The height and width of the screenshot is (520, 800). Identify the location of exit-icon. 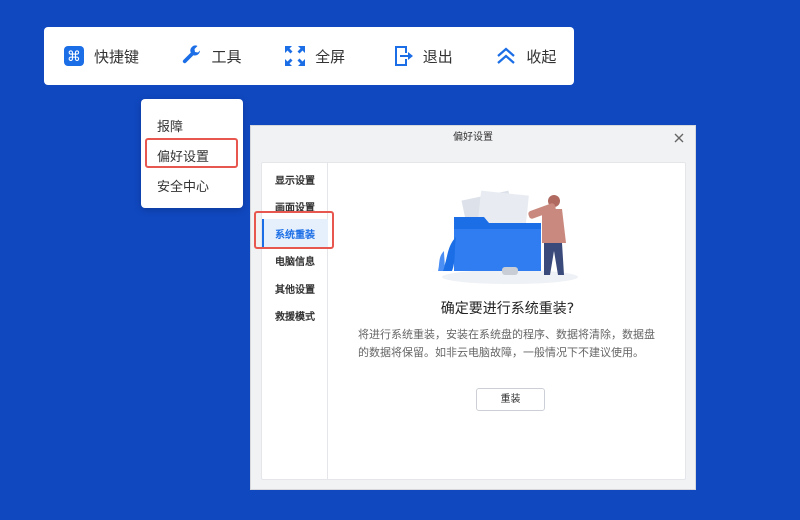
(403, 56).